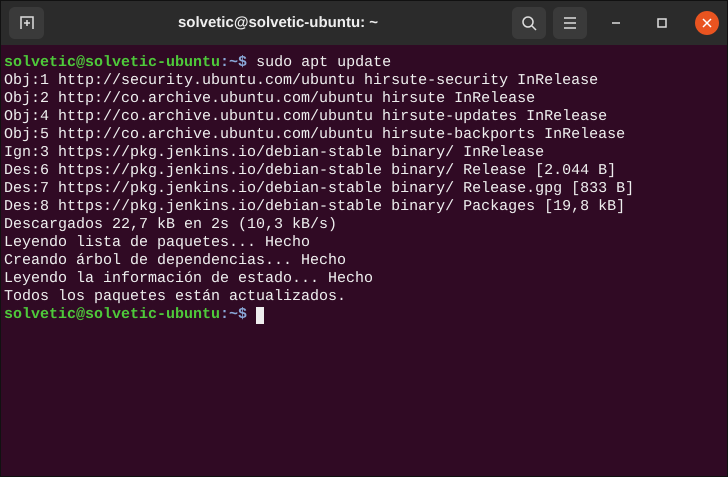 Image resolution: width=728 pixels, height=477 pixels. What do you see at coordinates (319, 189) in the screenshot?
I see `output-line: Des:7 https://pkg.jenkins.io/debian-stable binary/ Release.gpg [833 B]` at bounding box center [319, 189].